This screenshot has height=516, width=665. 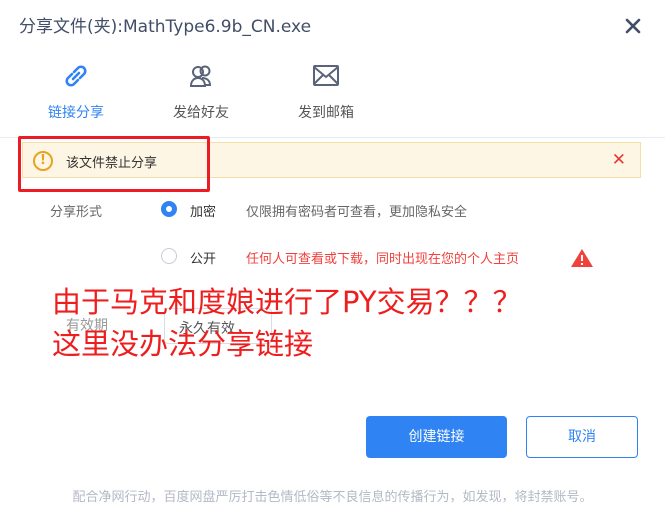 What do you see at coordinates (326, 99) in the screenshot?
I see `tab-send-email: 发到邮箱` at bounding box center [326, 99].